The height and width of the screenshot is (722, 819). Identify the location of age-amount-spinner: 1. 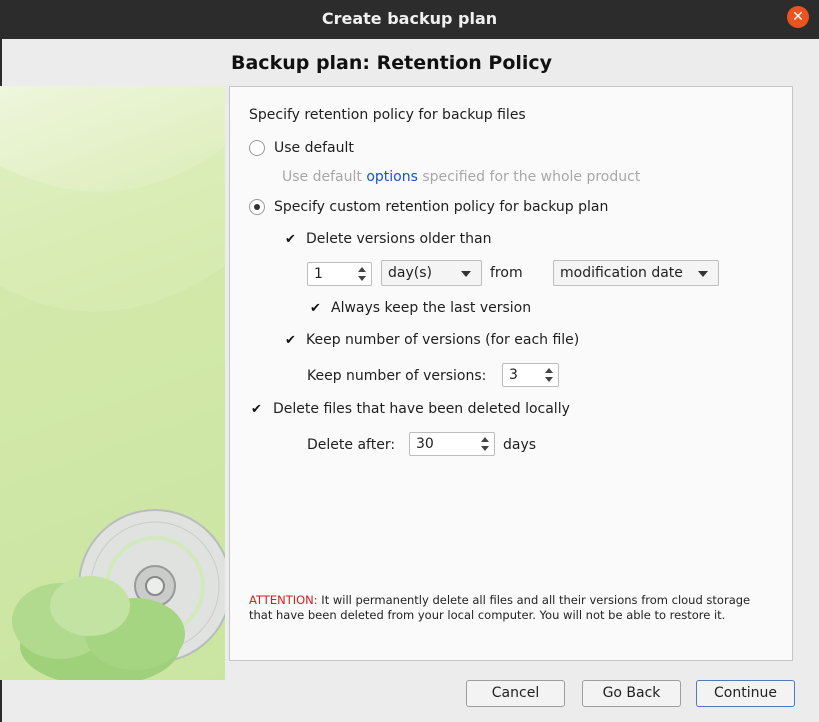
(339, 274).